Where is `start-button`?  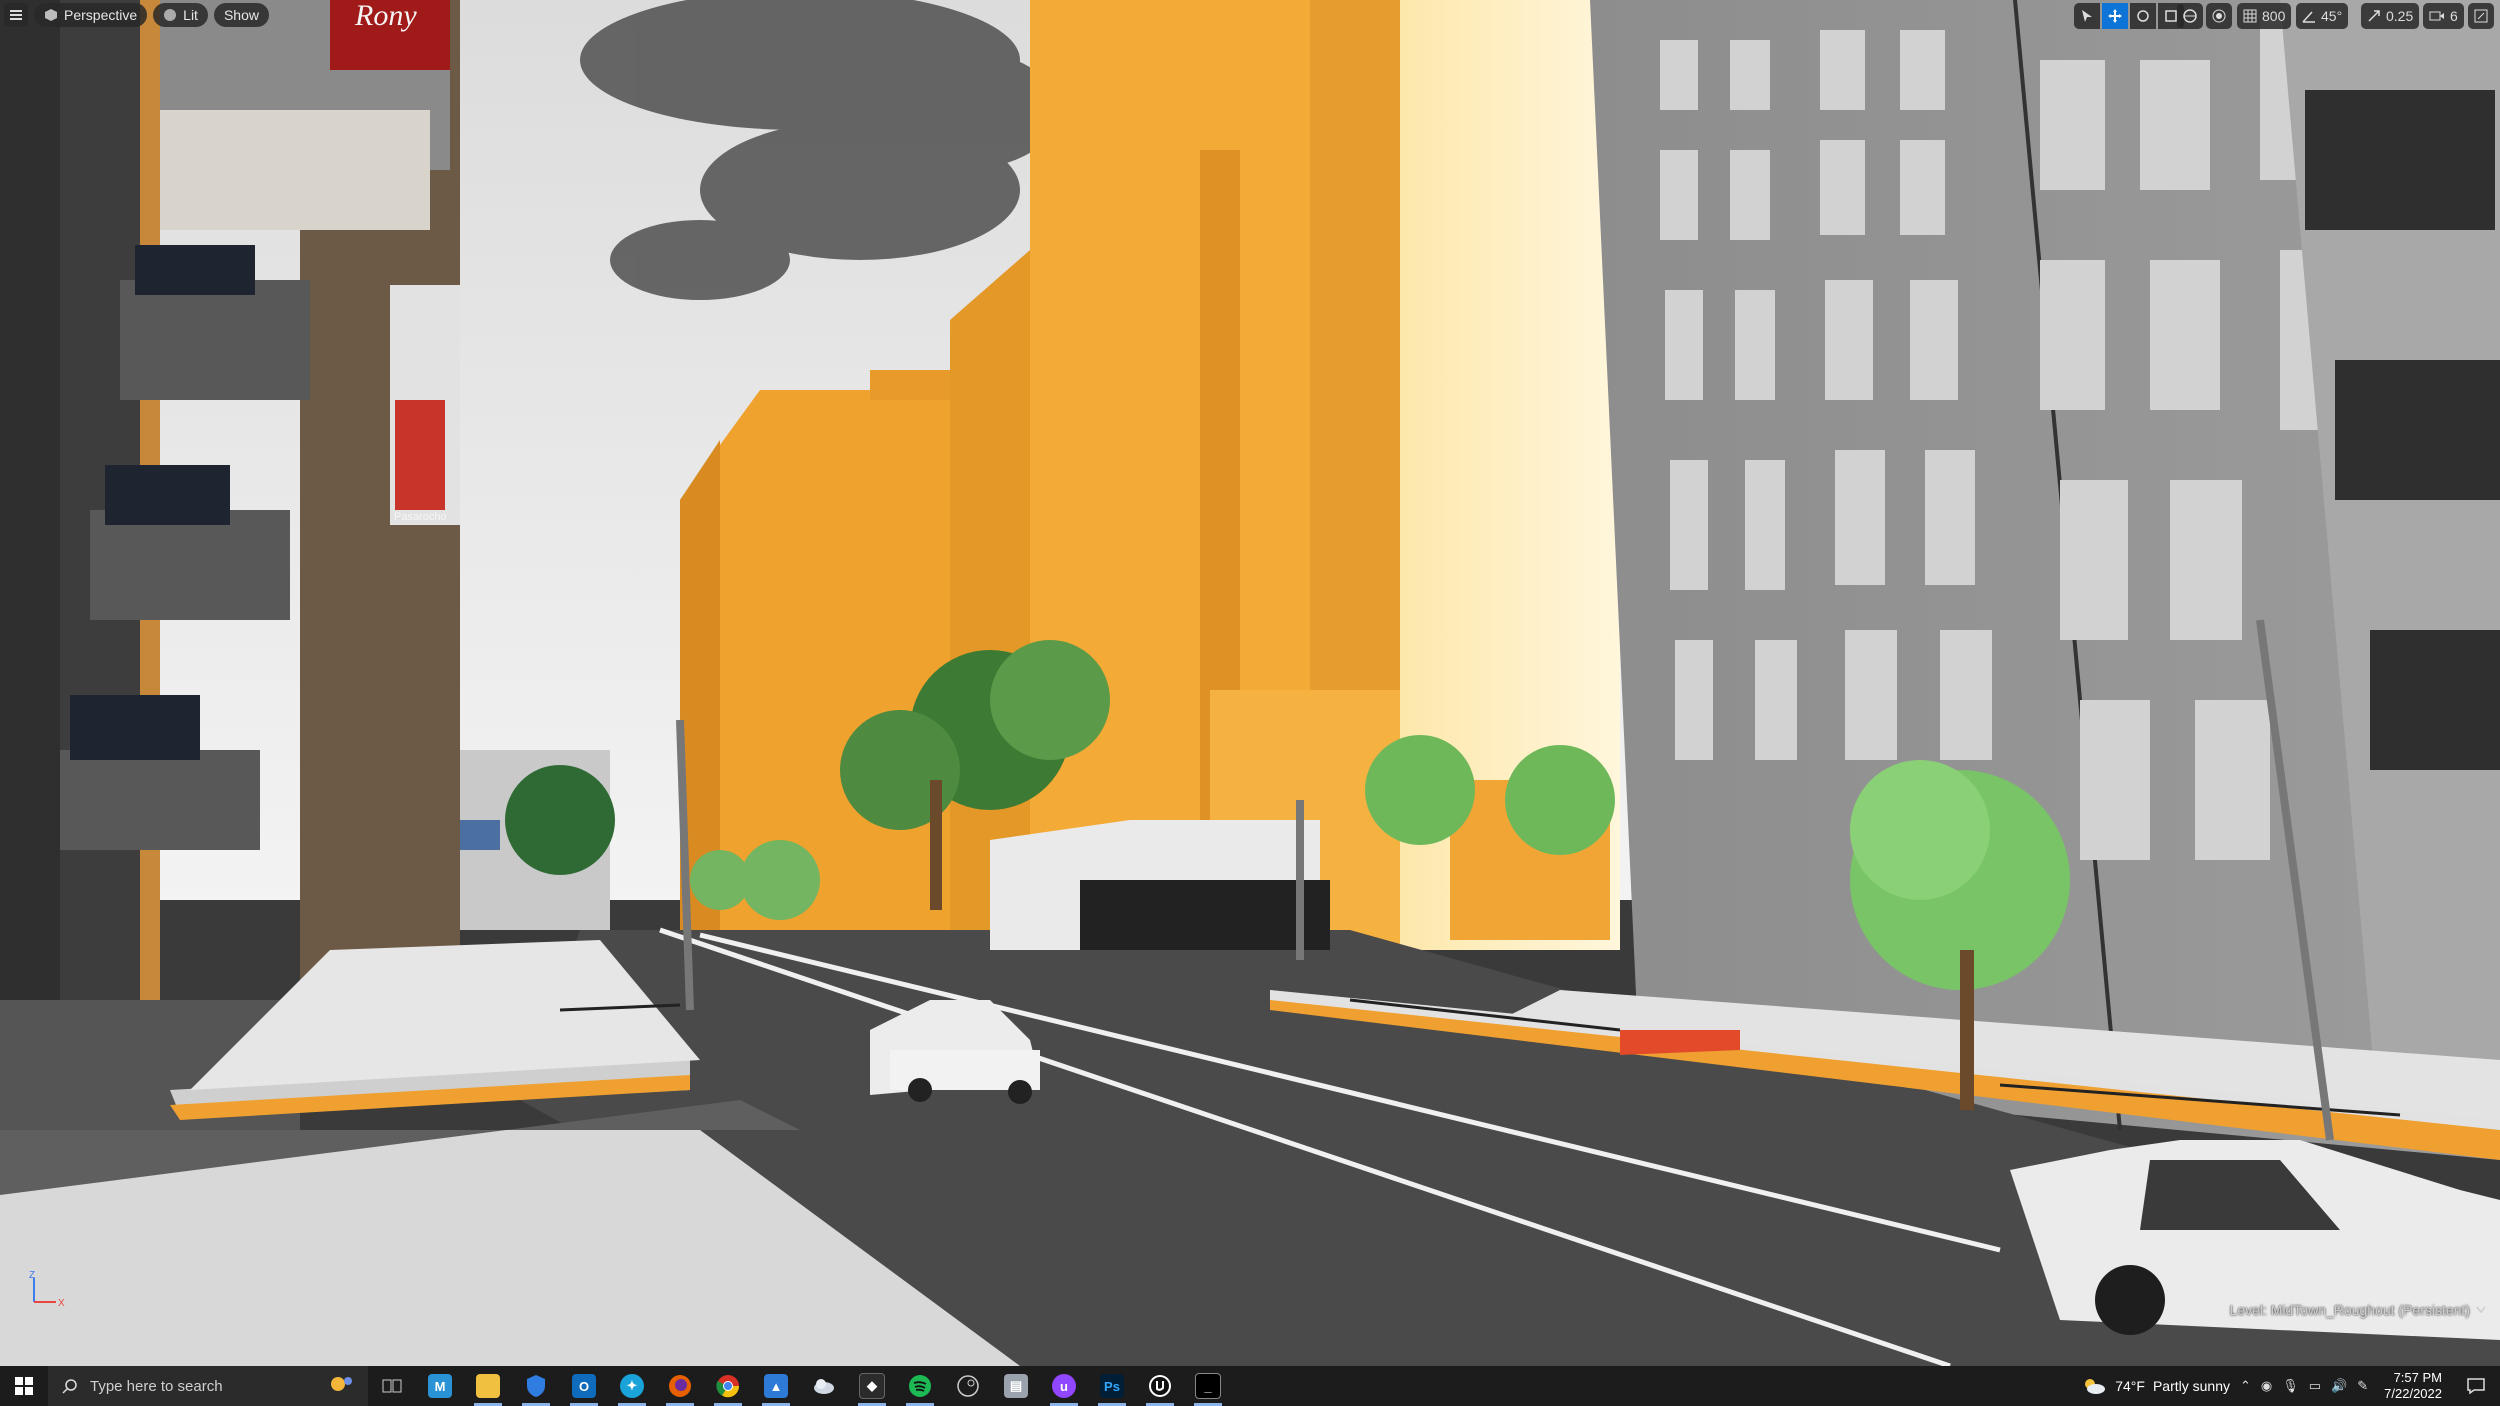
start-button is located at coordinates (24, 1386).